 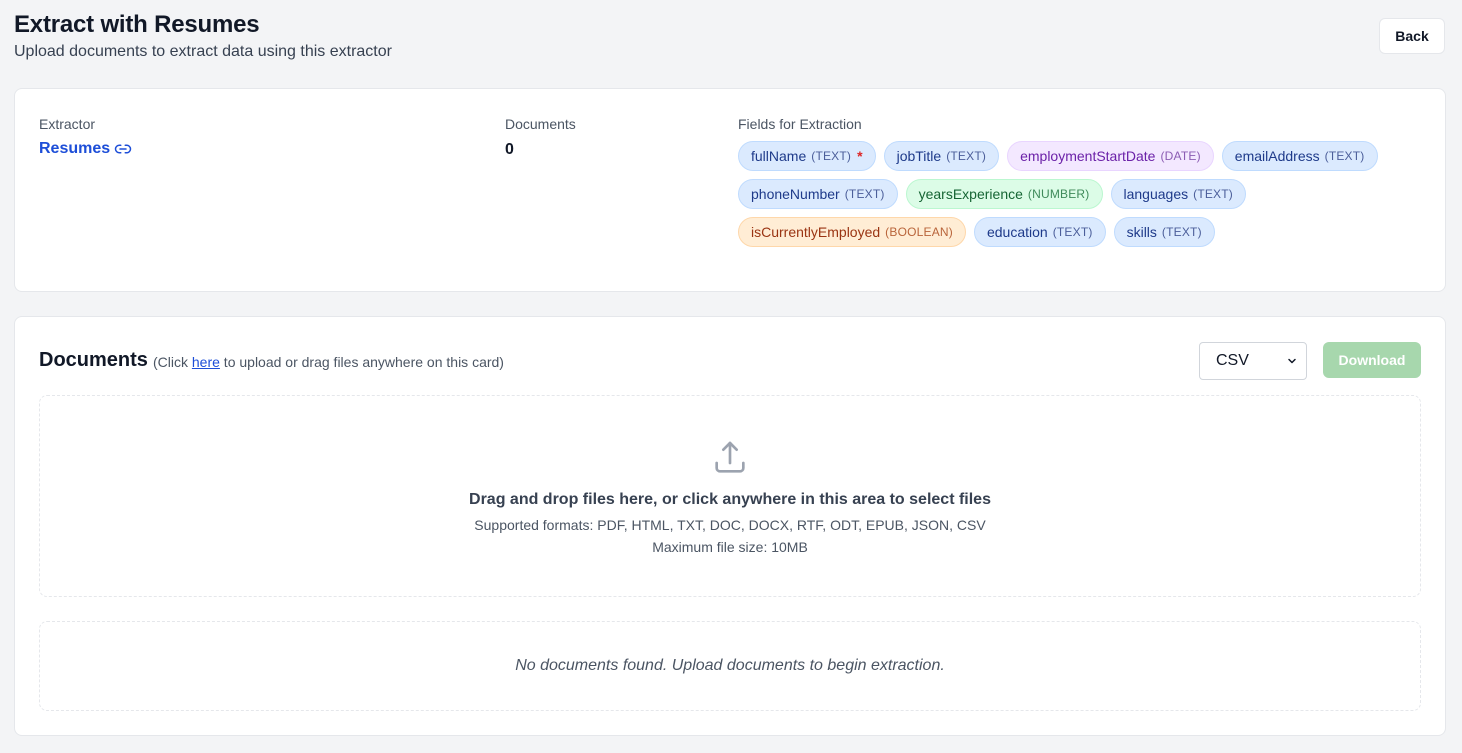 I want to click on export-format-value: CSV, so click(x=1232, y=360).